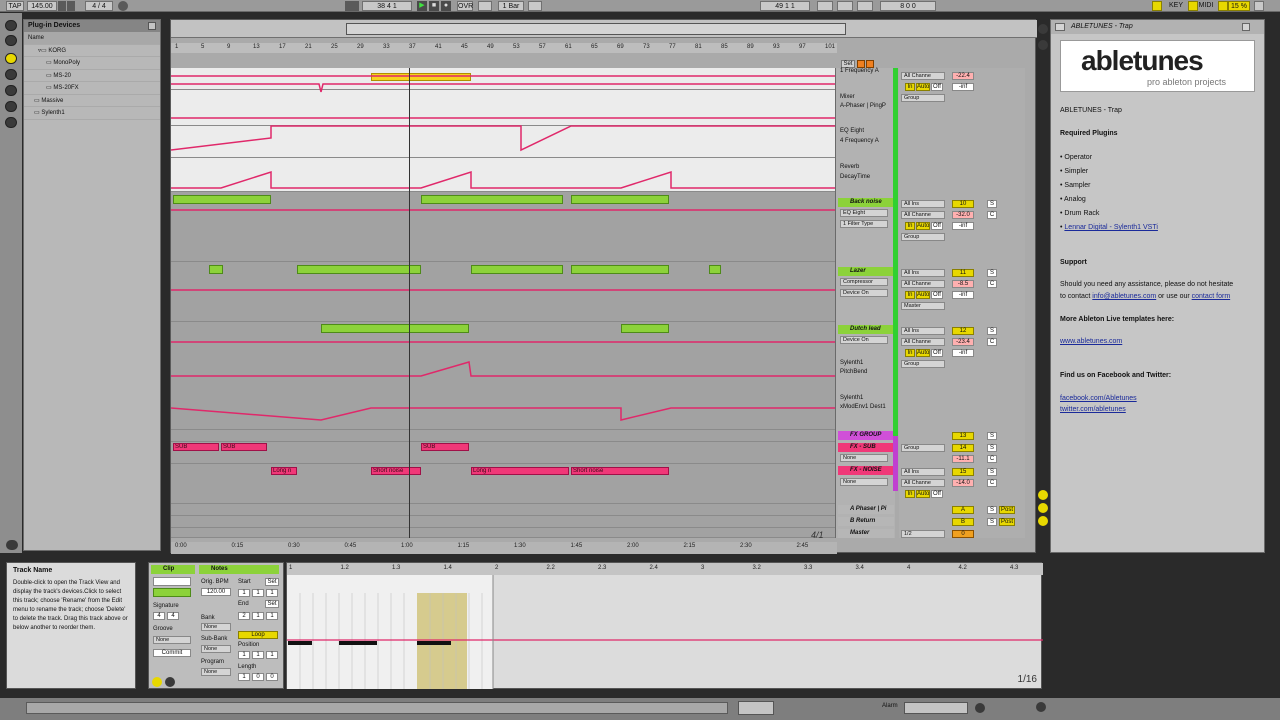 The height and width of the screenshot is (720, 1280). What do you see at coordinates (866, 435) in the screenshot?
I see `track-name-fx-group: FX GROUP` at bounding box center [866, 435].